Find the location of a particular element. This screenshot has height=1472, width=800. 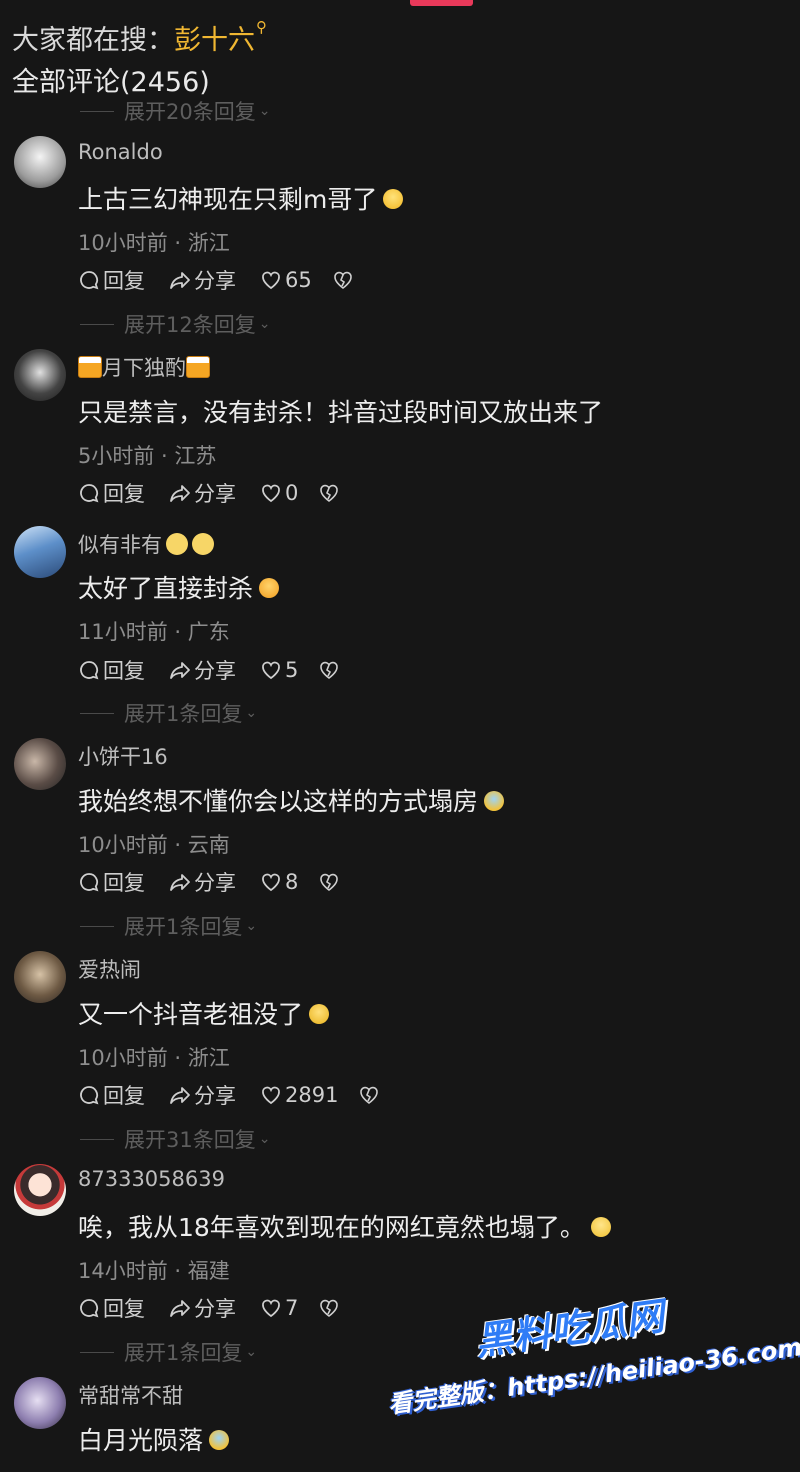

like-button: 7 is located at coordinates (279, 1308).